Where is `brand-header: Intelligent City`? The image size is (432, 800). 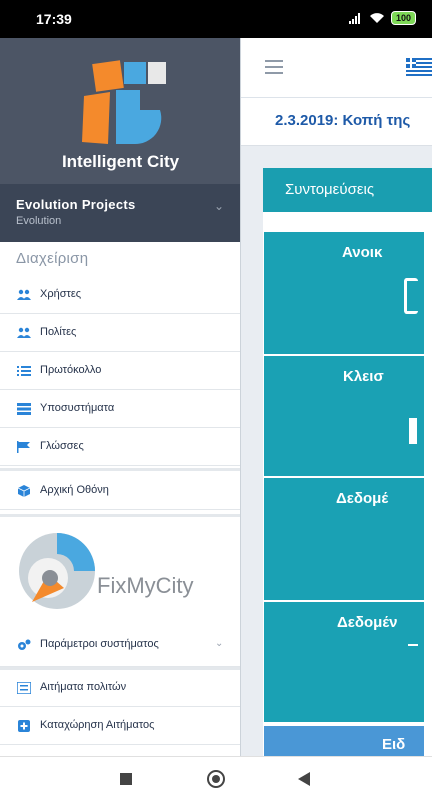 brand-header: Intelligent City is located at coordinates (120, 111).